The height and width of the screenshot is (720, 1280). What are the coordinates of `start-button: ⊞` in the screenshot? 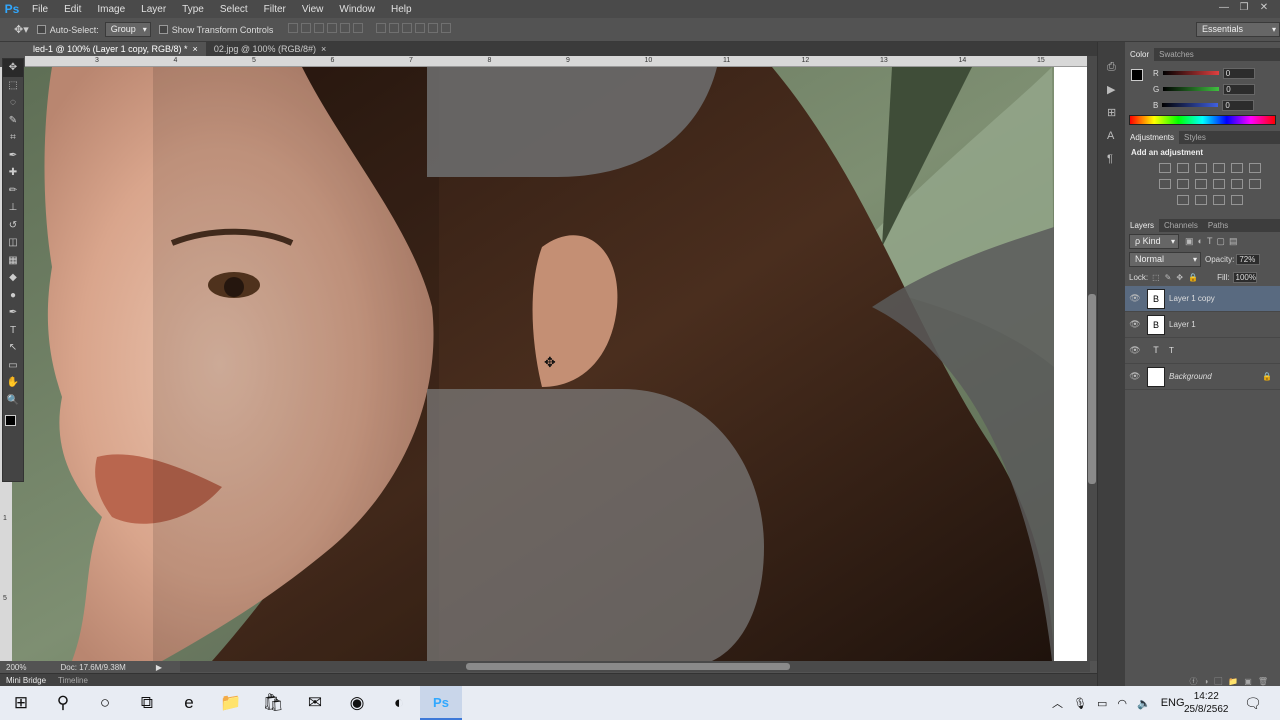 It's located at (21, 703).